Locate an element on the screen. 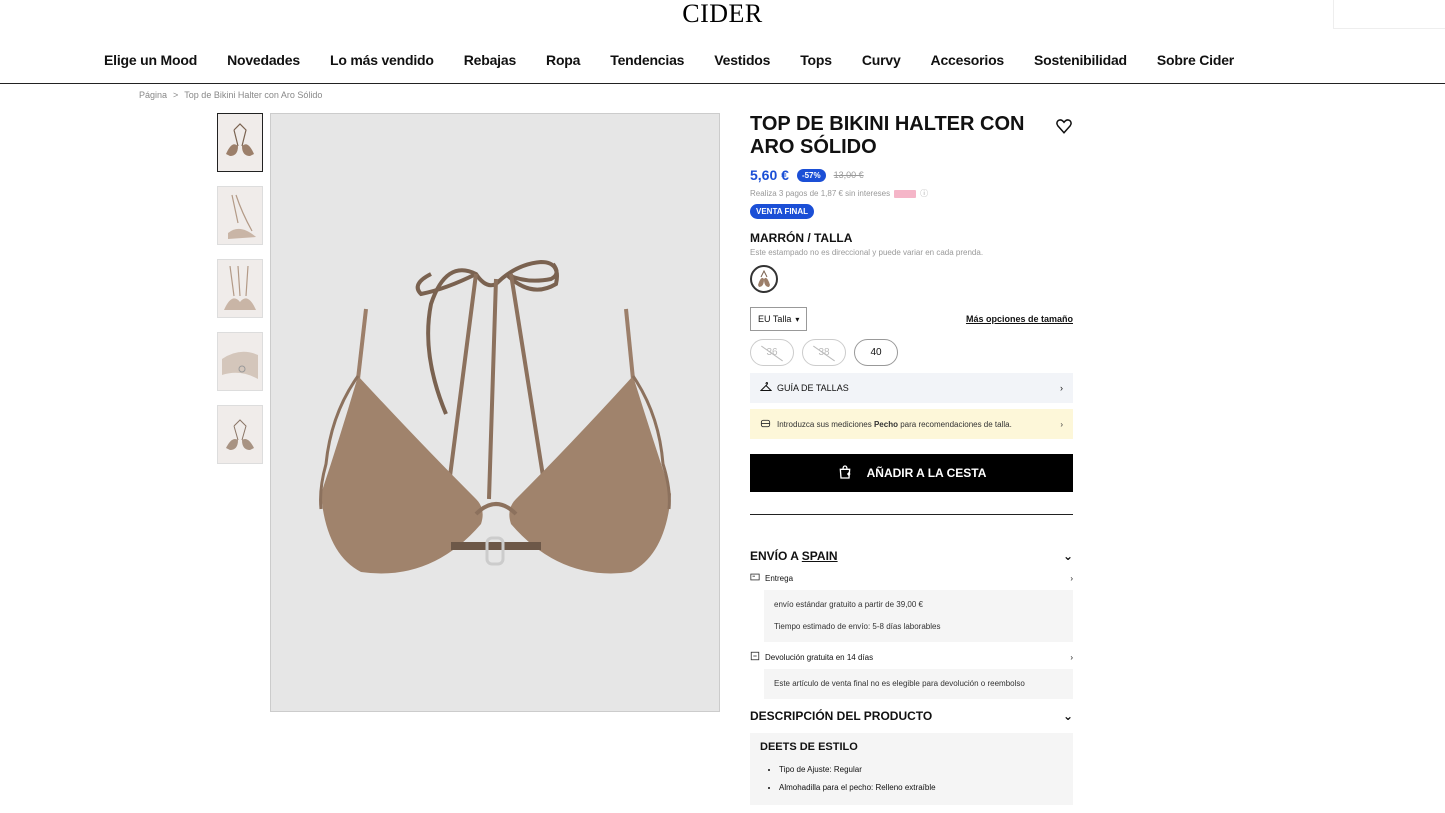 The height and width of the screenshot is (813, 1445). description-heading: DESCRIPCIÓN DEL PRODUCTO is located at coordinates (841, 716).